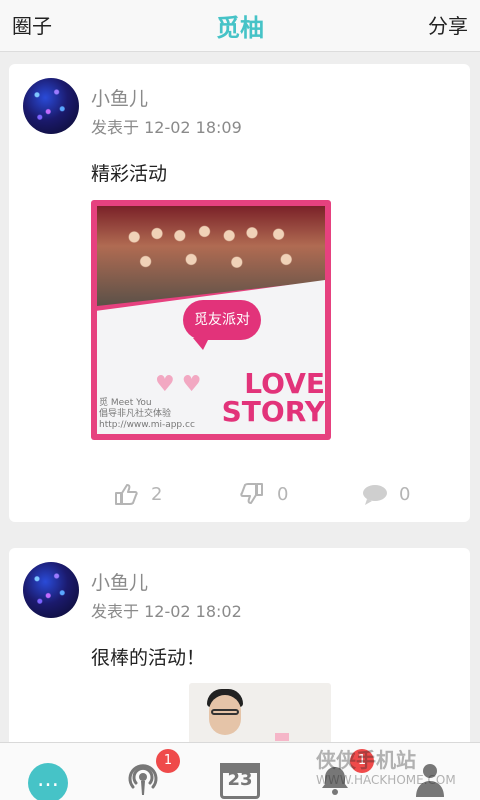 This screenshot has width=480, height=800. Describe the element at coordinates (366, 760) in the screenshot. I see `watermark-brand: 侠侠手机站` at that location.